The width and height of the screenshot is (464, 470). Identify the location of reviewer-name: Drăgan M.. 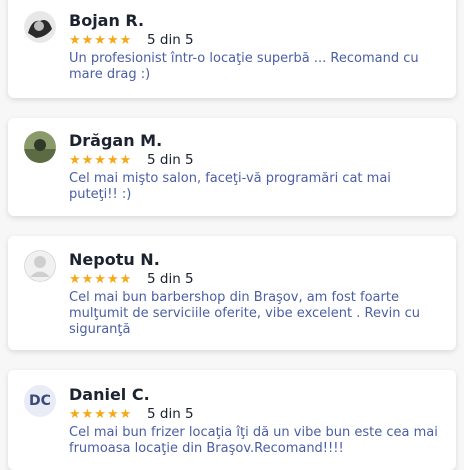
(116, 140).